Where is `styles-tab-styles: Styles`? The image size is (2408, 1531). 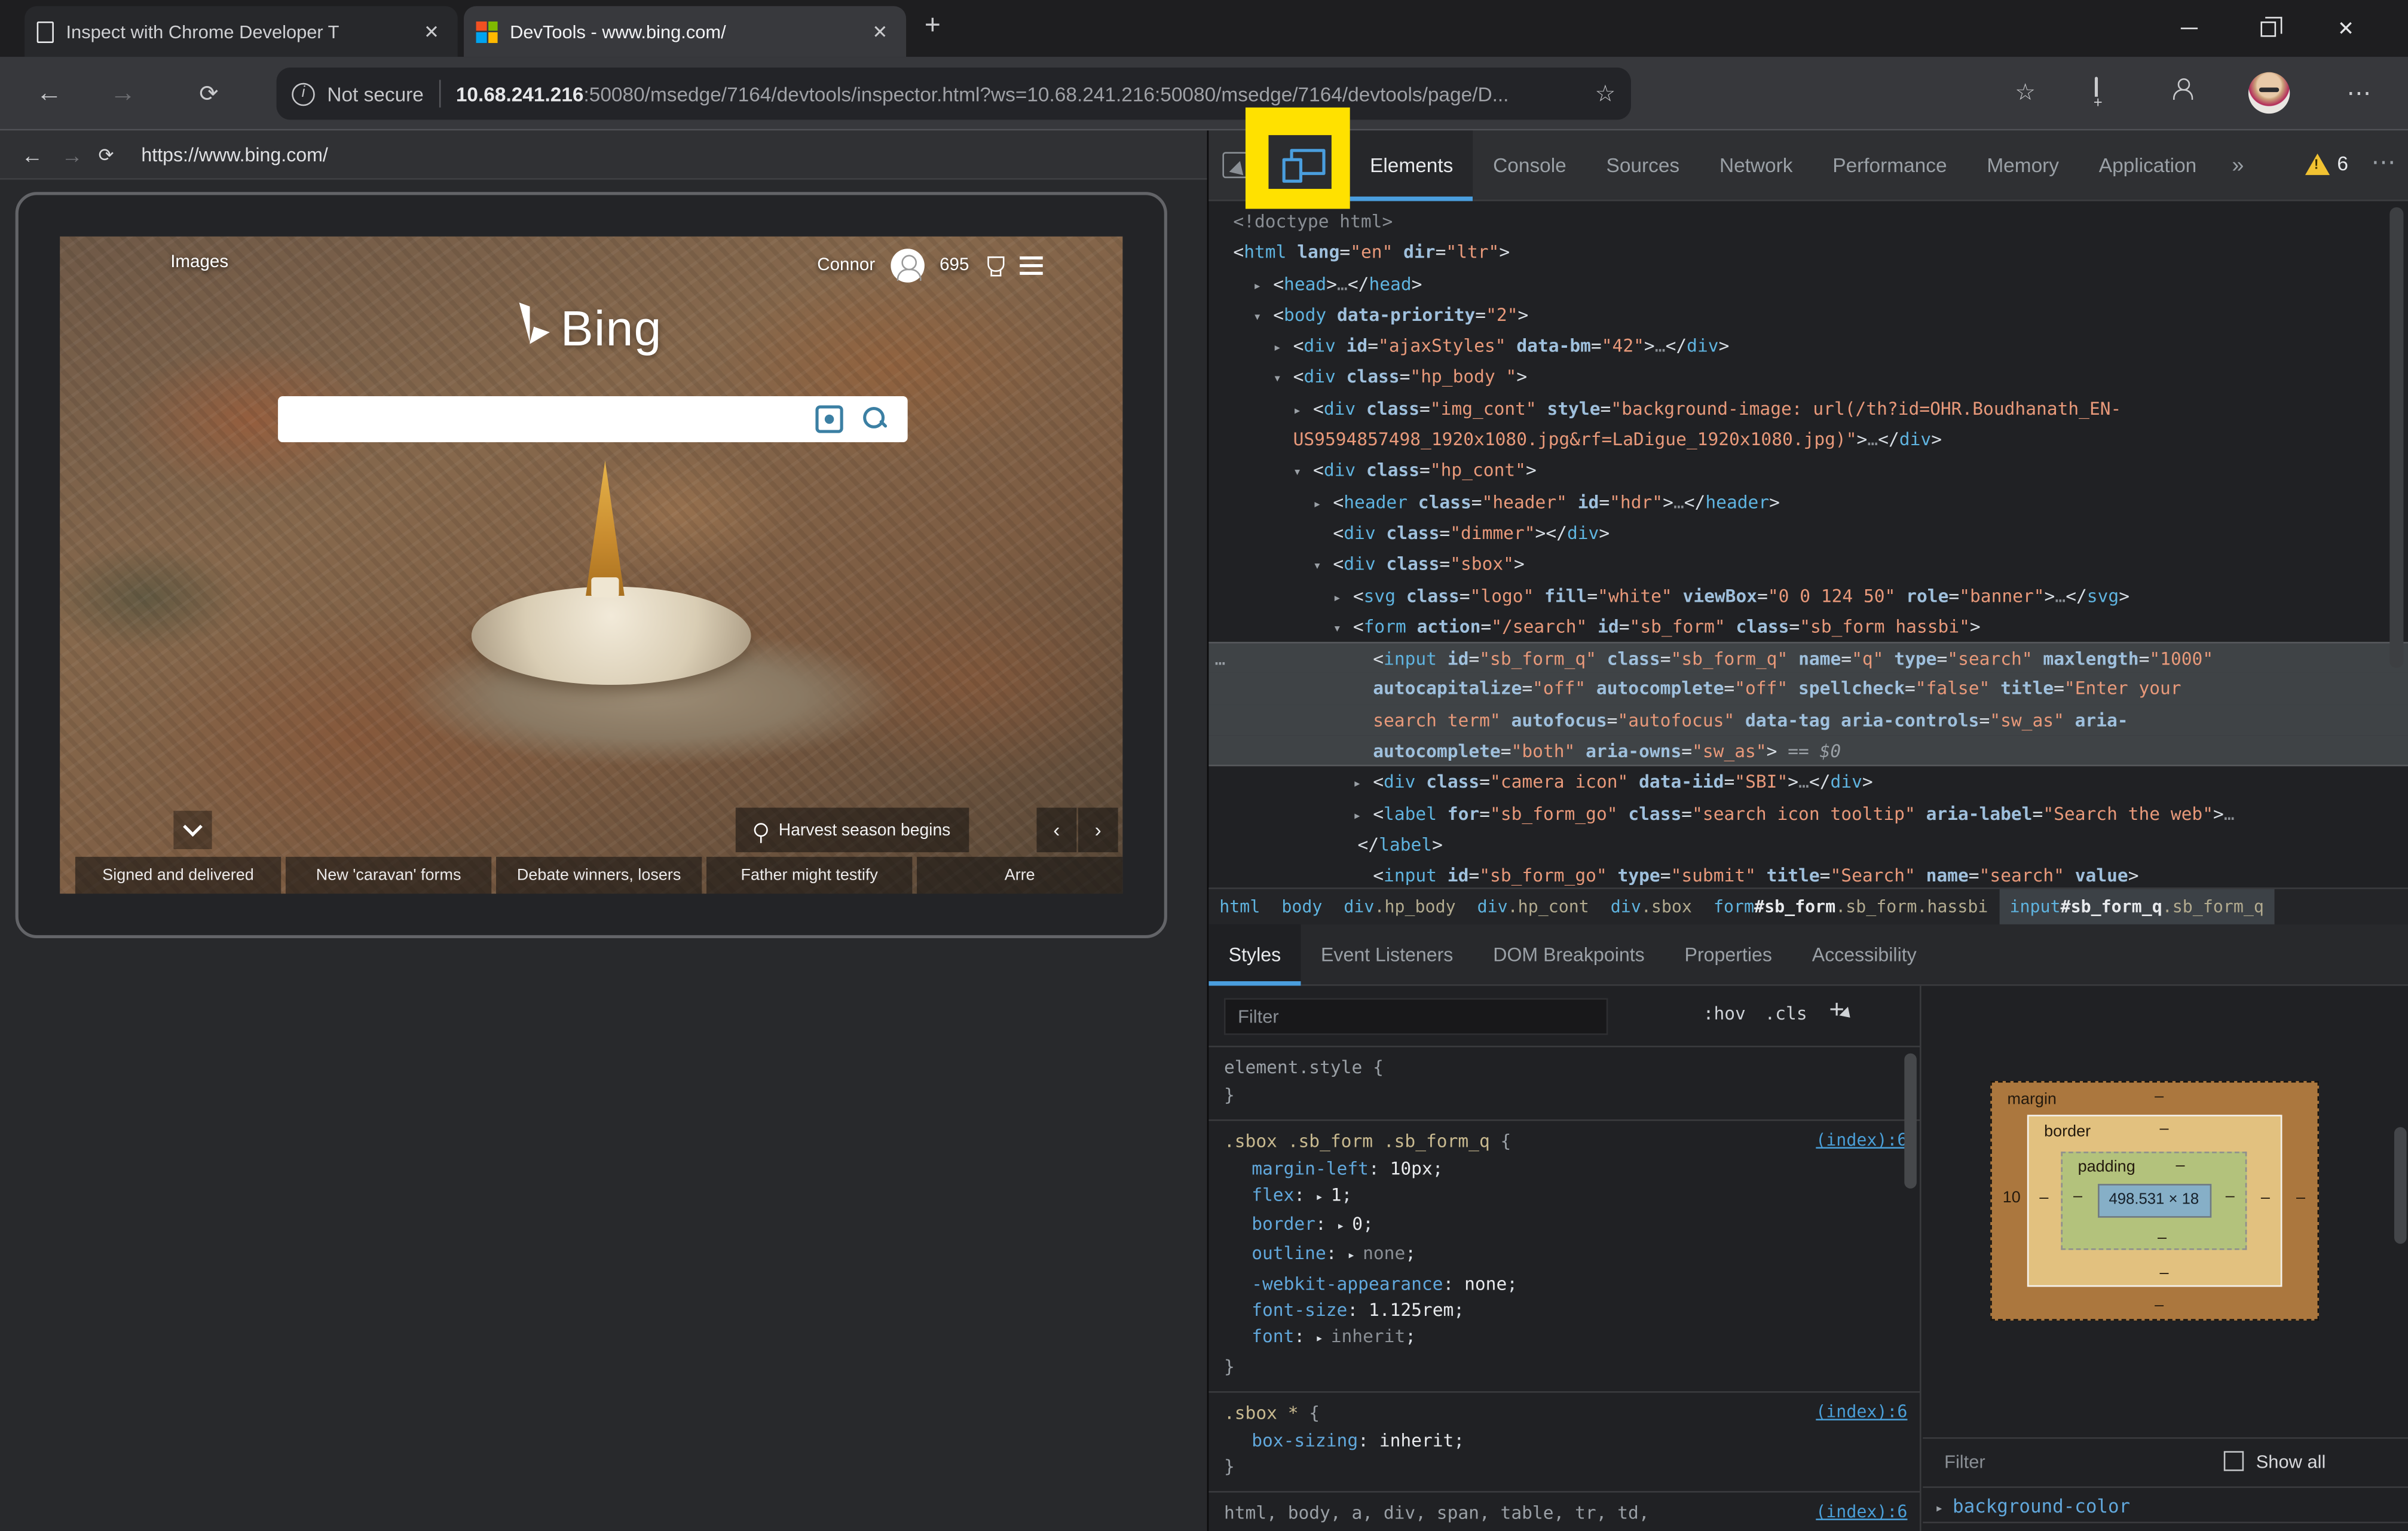
styles-tab-styles: Styles is located at coordinates (1254, 955).